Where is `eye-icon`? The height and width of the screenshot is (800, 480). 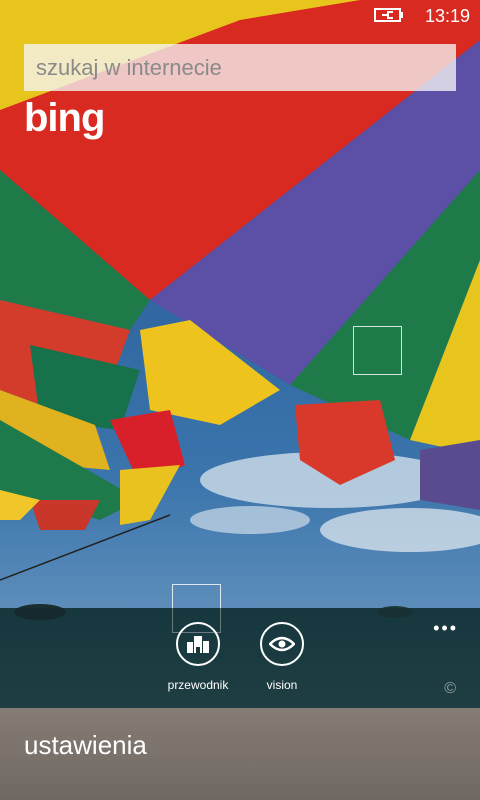 eye-icon is located at coordinates (282, 644).